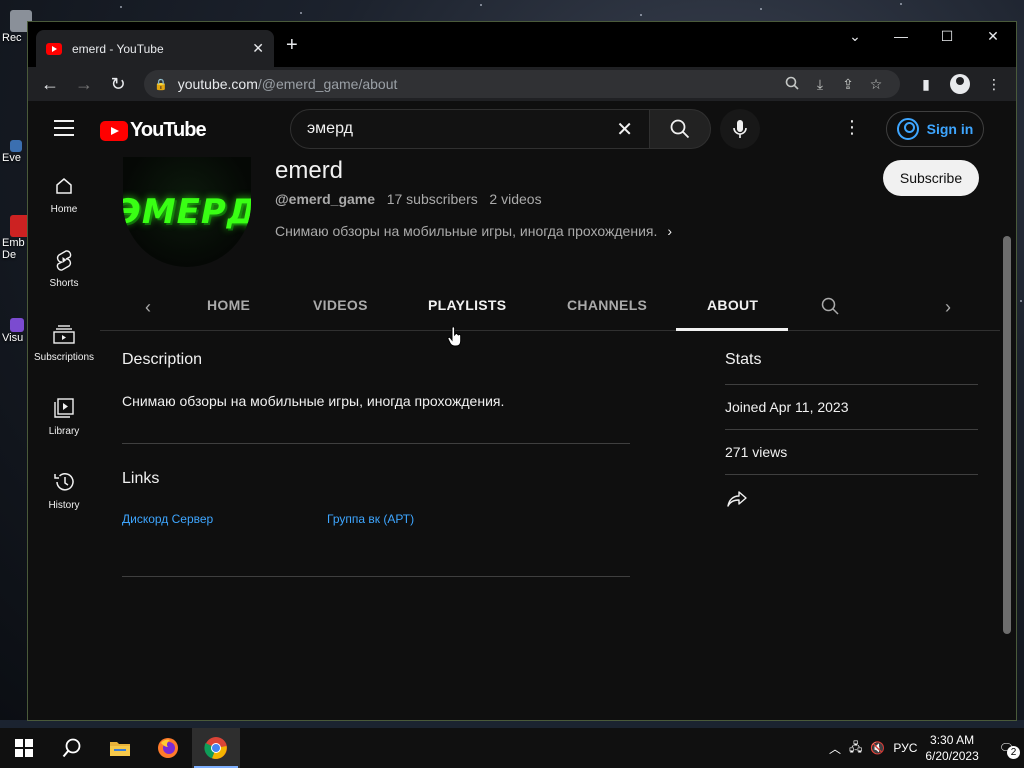 The image size is (1024, 768). I want to click on tab-channels: CHANNELS, so click(607, 305).